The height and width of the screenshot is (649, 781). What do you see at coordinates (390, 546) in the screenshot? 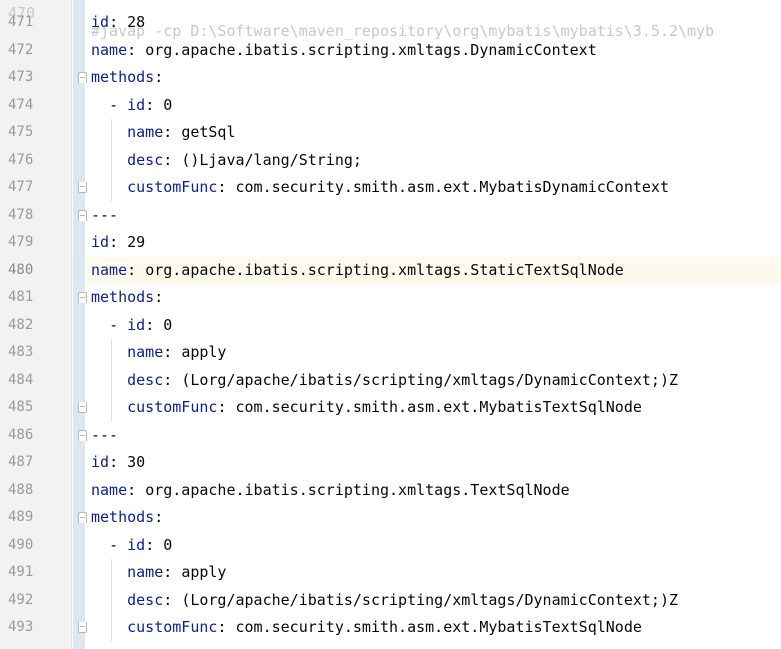
I see `code-line: 490 - id: 0` at bounding box center [390, 546].